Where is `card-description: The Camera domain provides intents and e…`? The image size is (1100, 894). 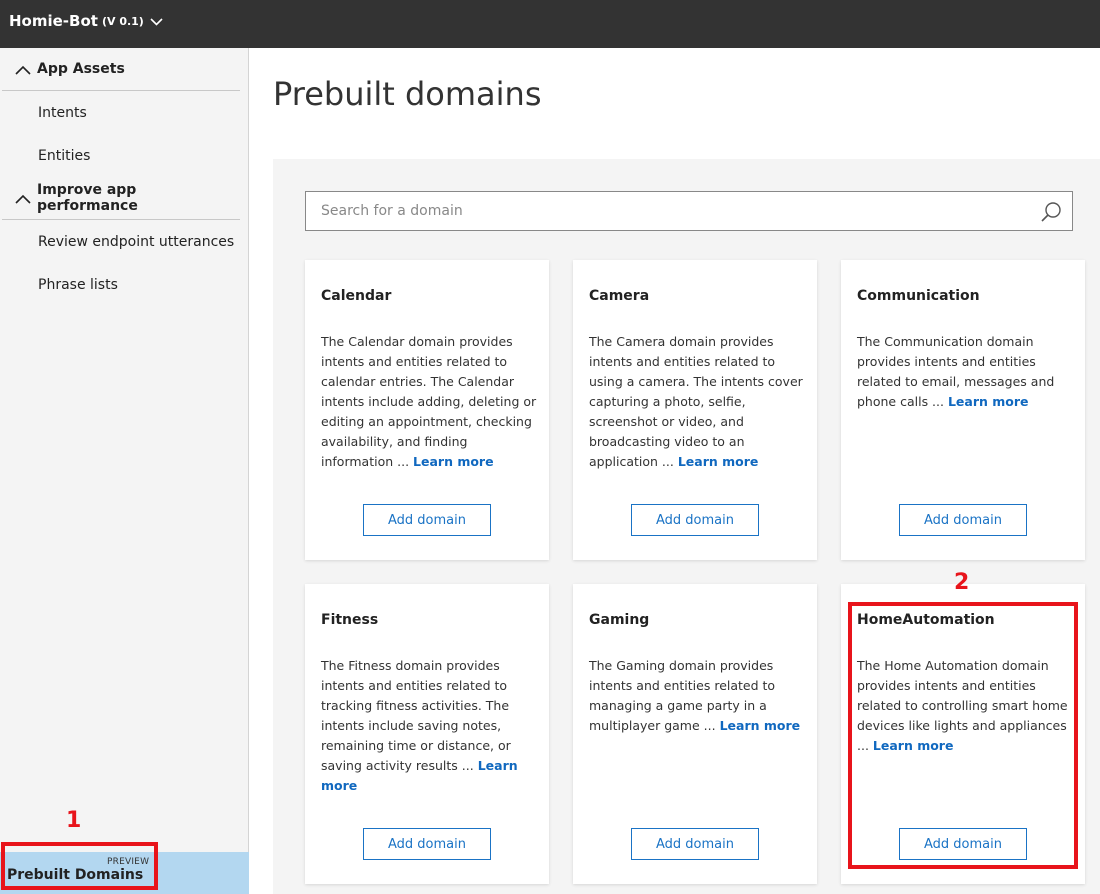
card-description: The Camera domain provides intents and e… is located at coordinates (697, 402).